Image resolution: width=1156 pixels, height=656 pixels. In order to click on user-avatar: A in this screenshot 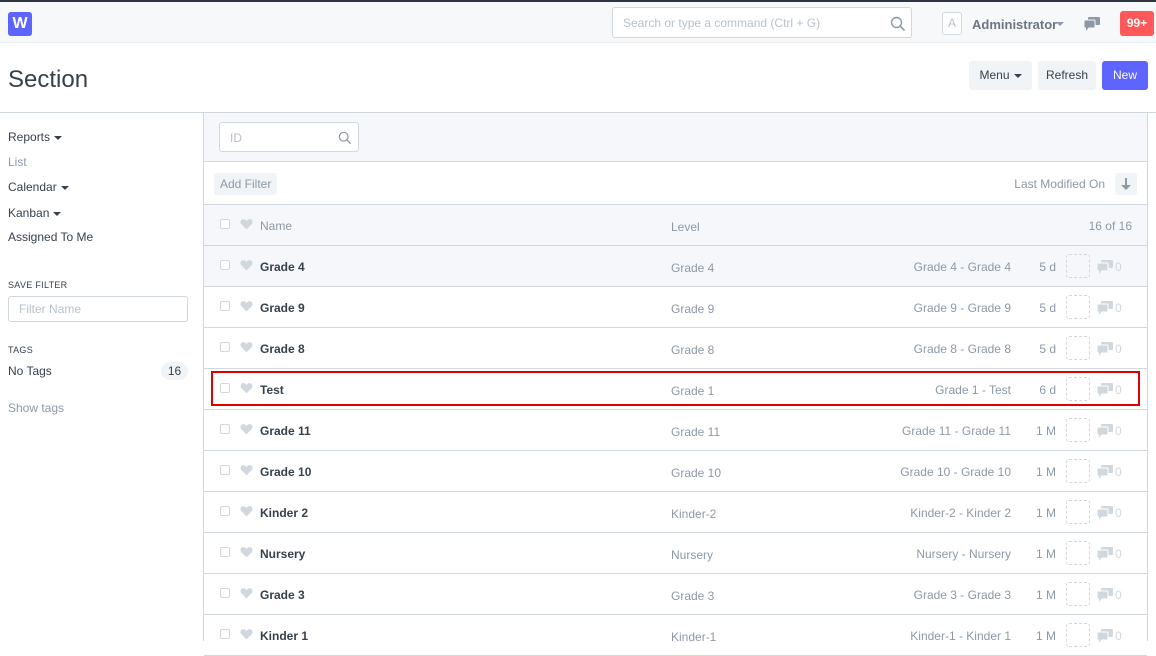, I will do `click(952, 23)`.